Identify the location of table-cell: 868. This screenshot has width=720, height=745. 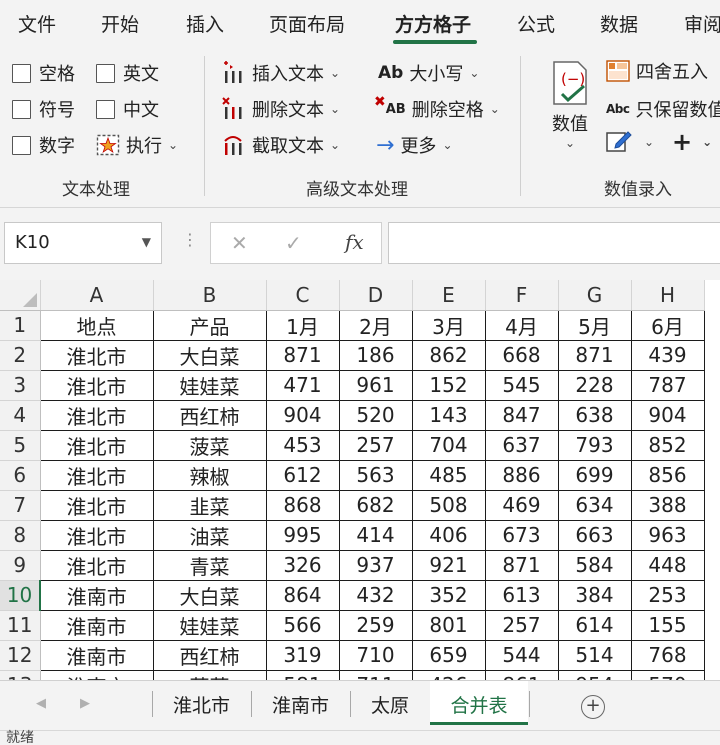
(302, 505).